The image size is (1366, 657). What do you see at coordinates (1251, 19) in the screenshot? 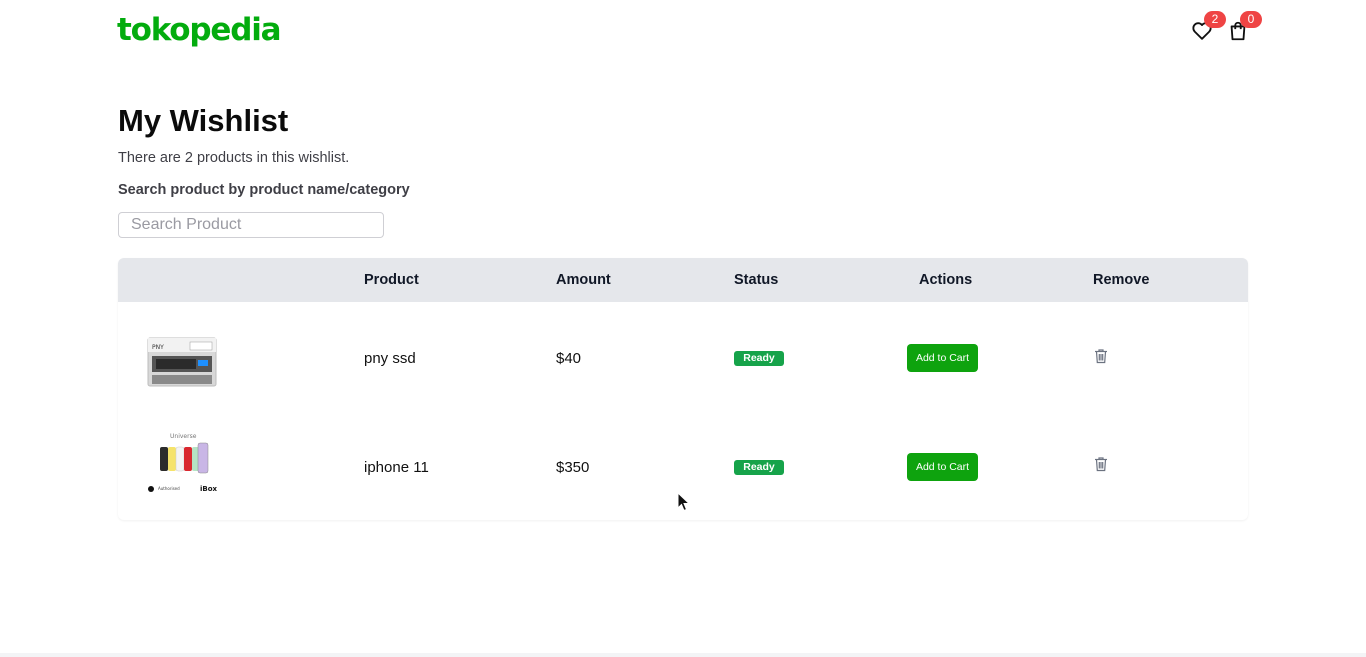
I see `cart-count-badge: 0` at bounding box center [1251, 19].